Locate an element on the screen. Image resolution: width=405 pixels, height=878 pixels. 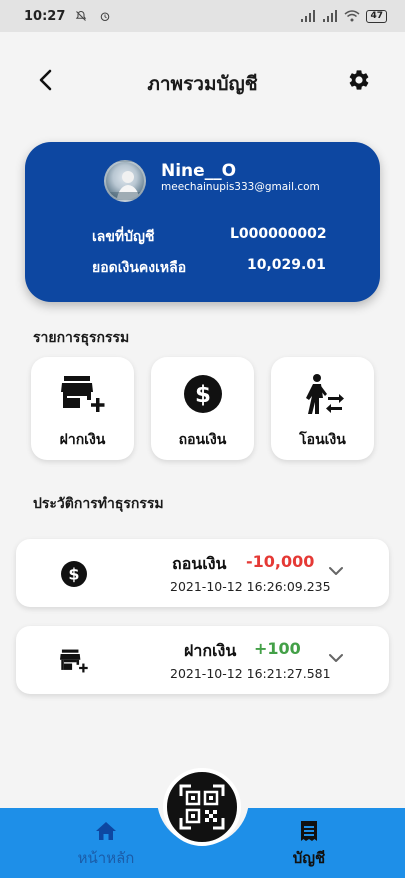
history-item: ฝากเงิน +100 2021-10-12 16:21:27.581 is located at coordinates (202, 660).